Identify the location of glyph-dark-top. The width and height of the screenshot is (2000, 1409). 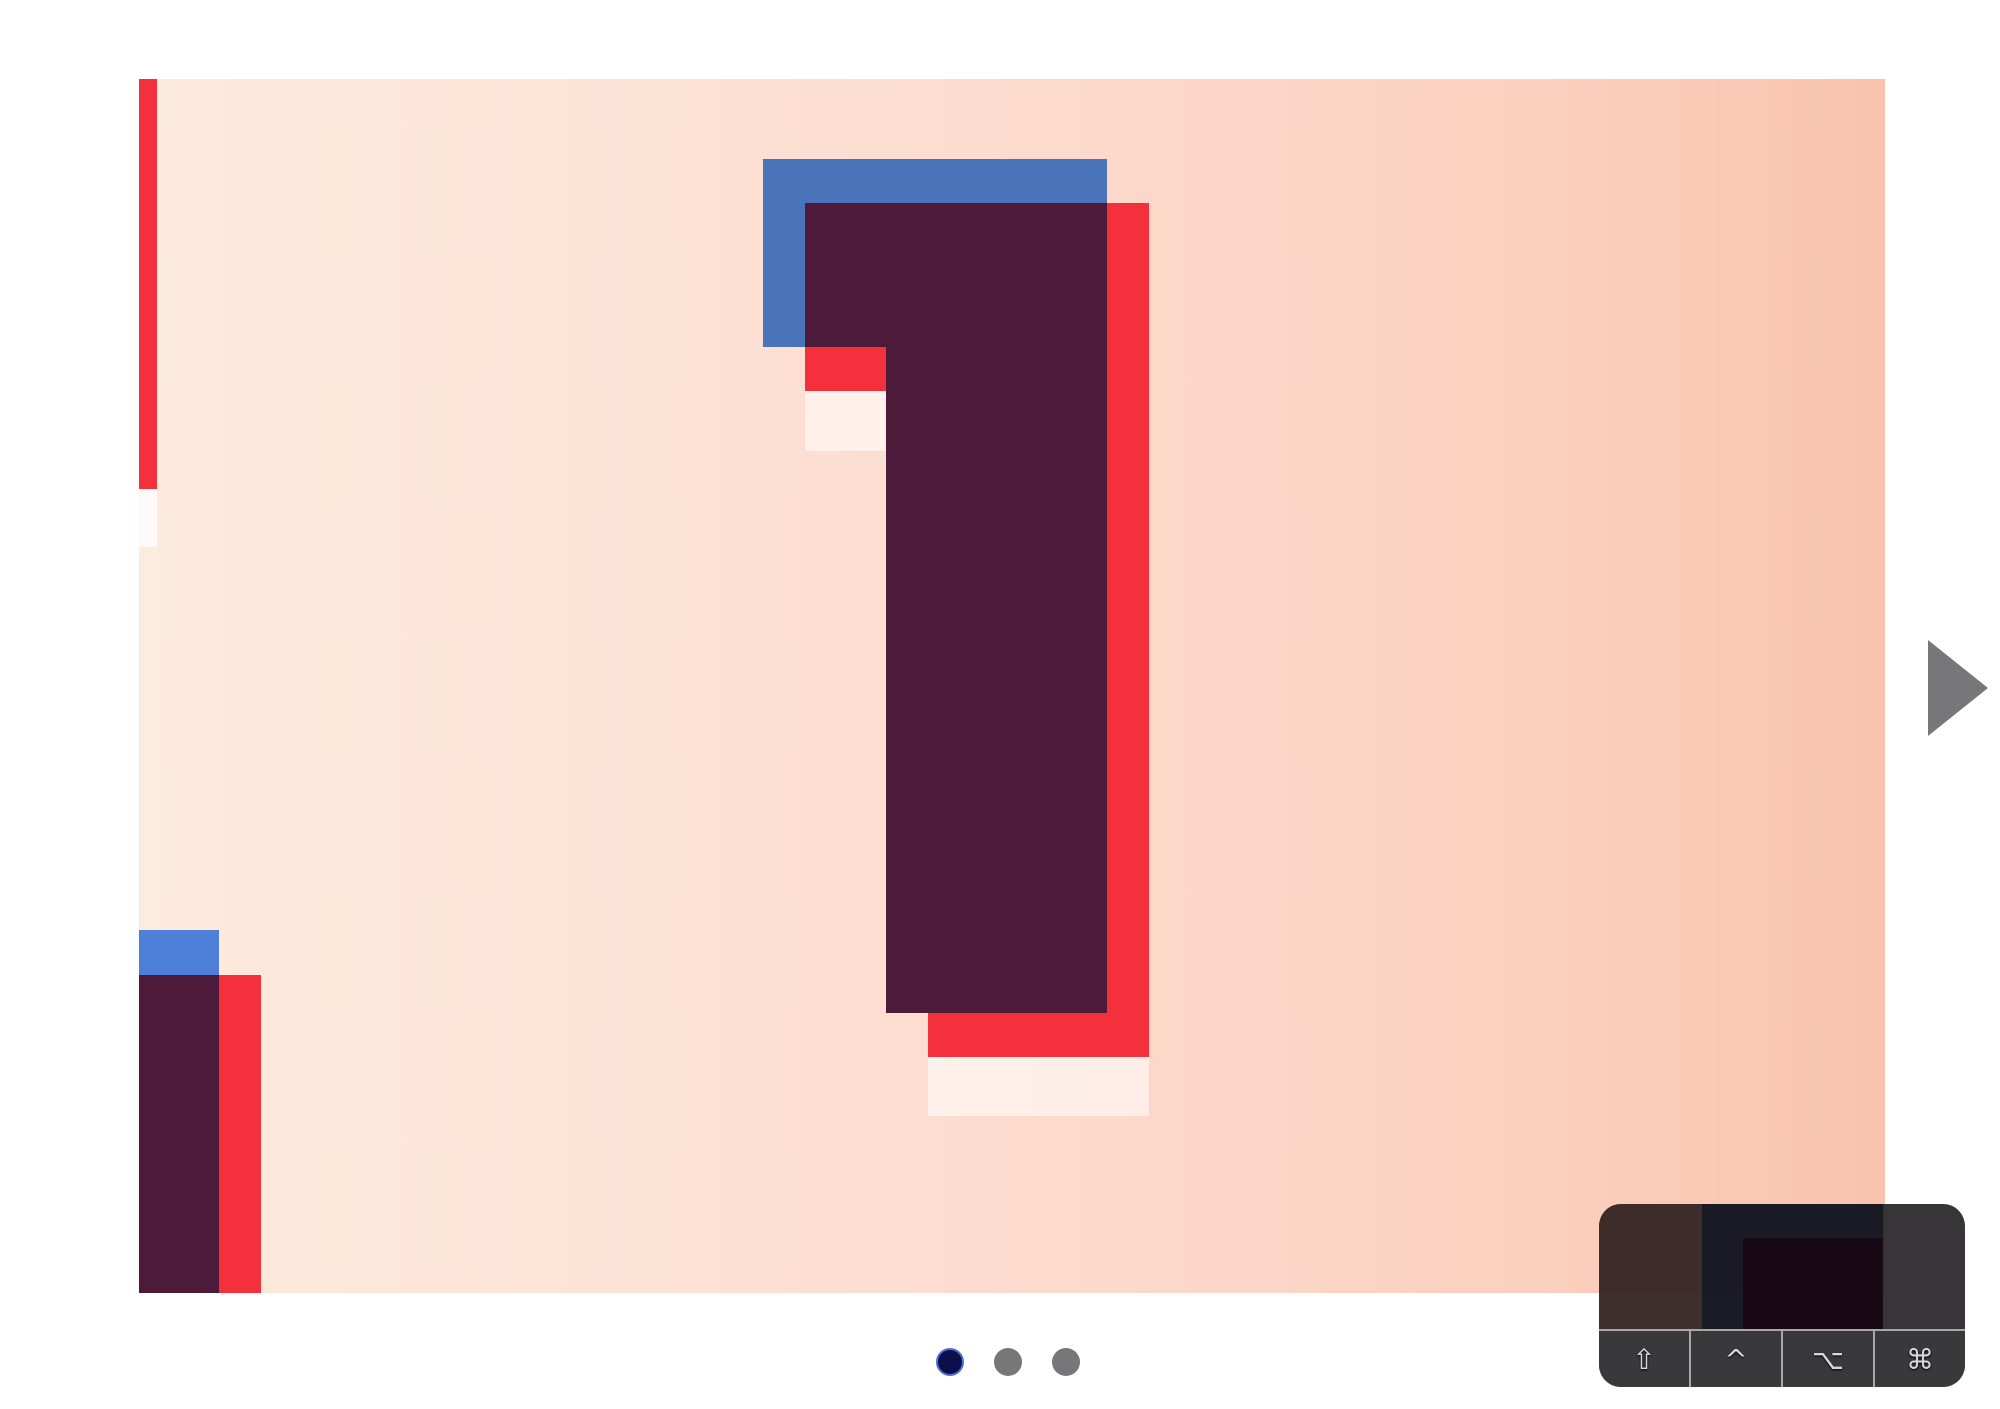
(956, 275).